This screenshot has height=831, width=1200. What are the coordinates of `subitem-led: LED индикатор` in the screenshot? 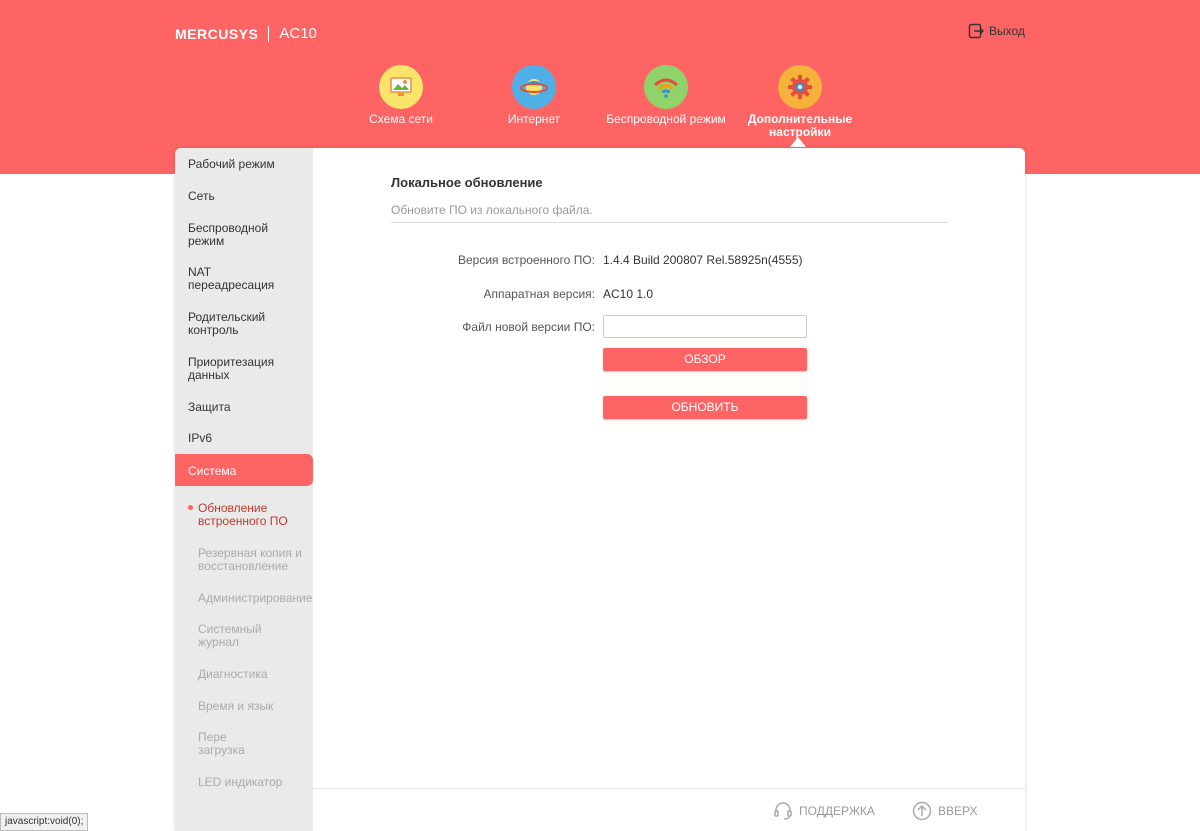 It's located at (240, 782).